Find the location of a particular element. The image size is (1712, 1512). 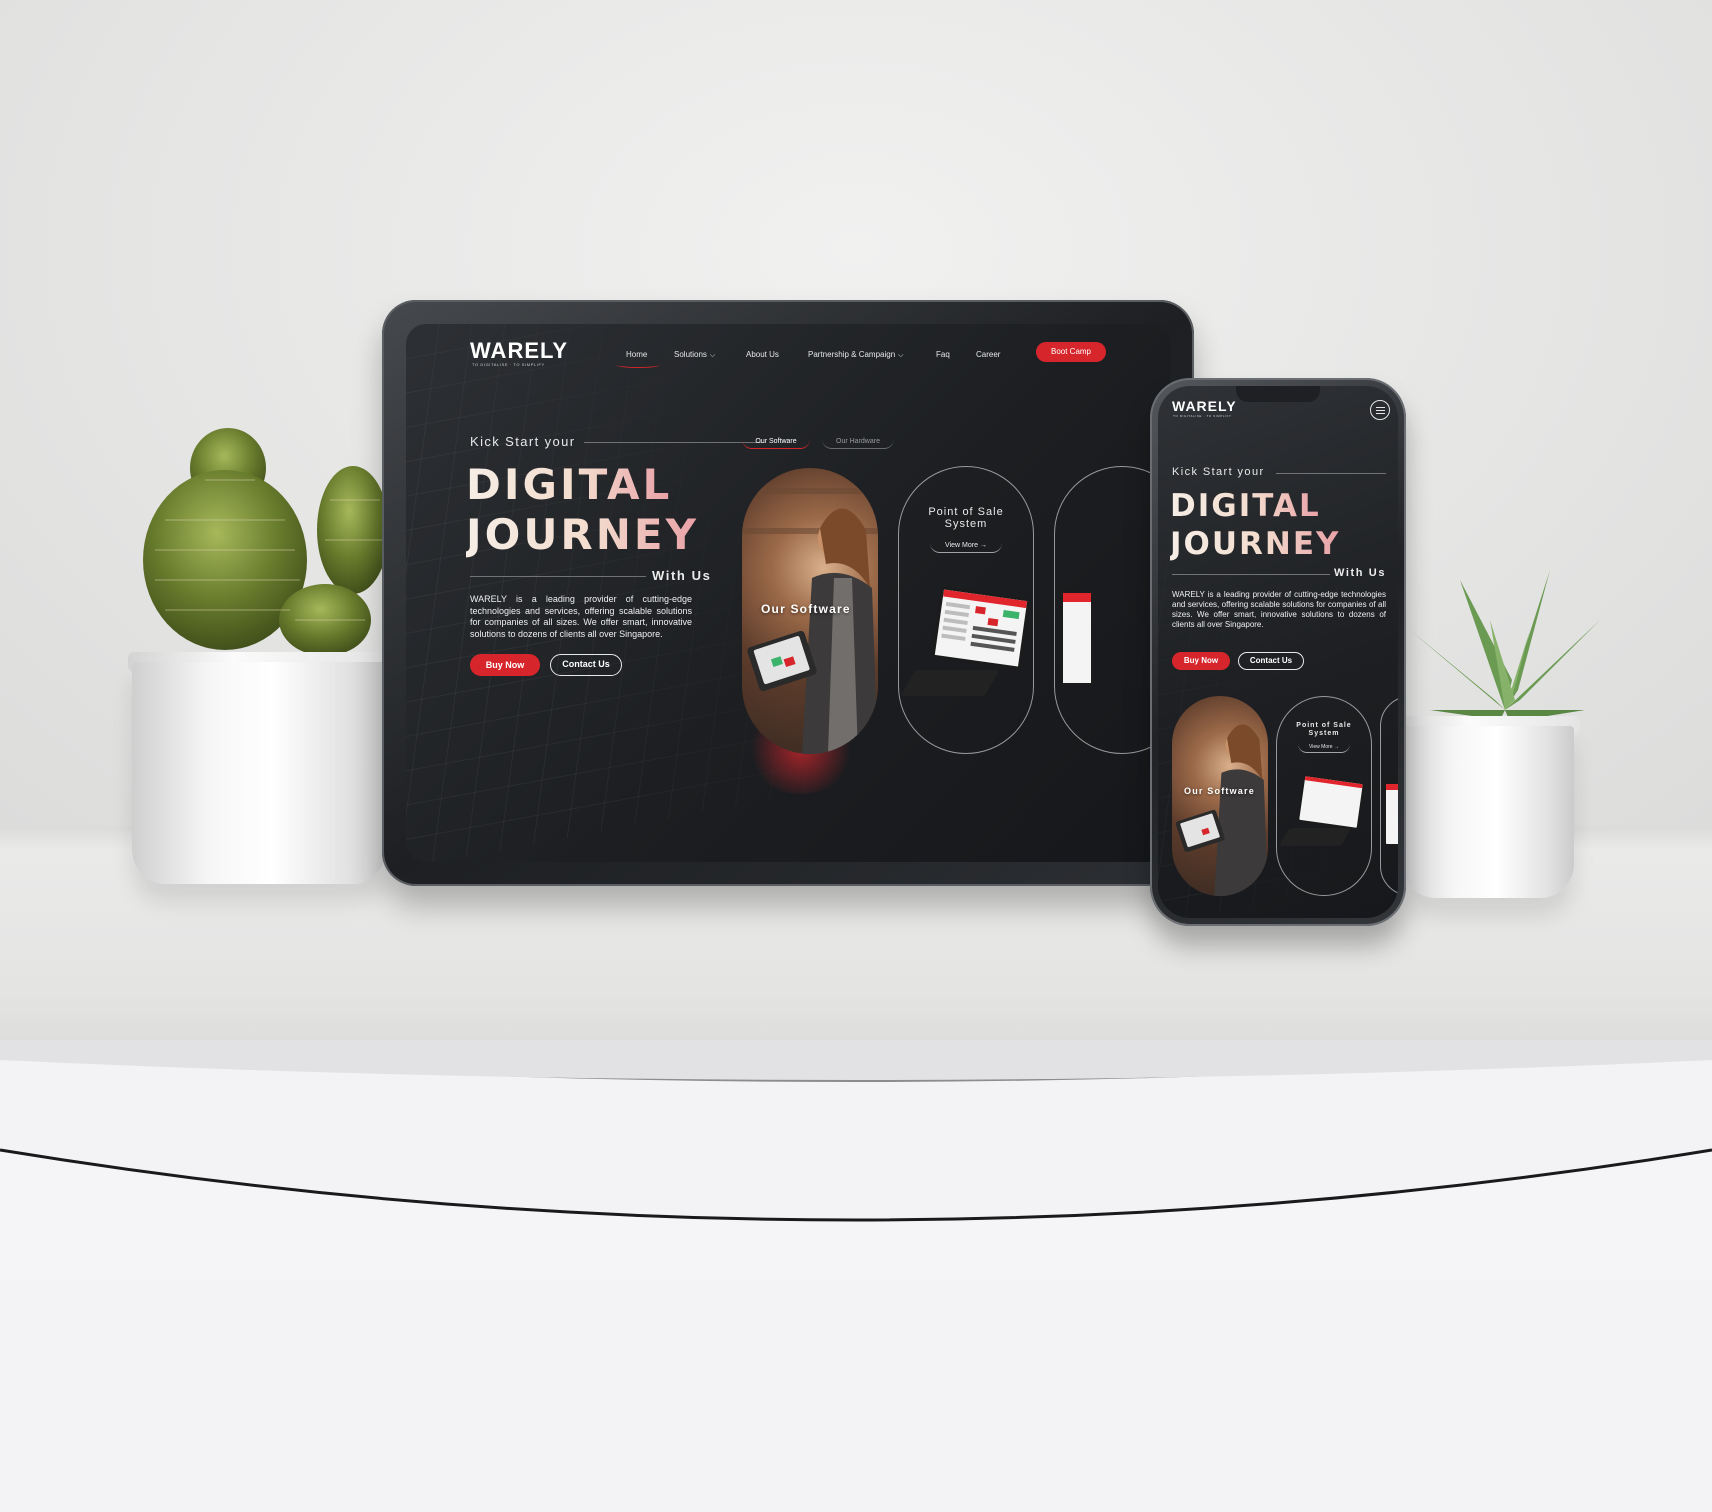

nav-item-faq: Faq is located at coordinates (943, 354).